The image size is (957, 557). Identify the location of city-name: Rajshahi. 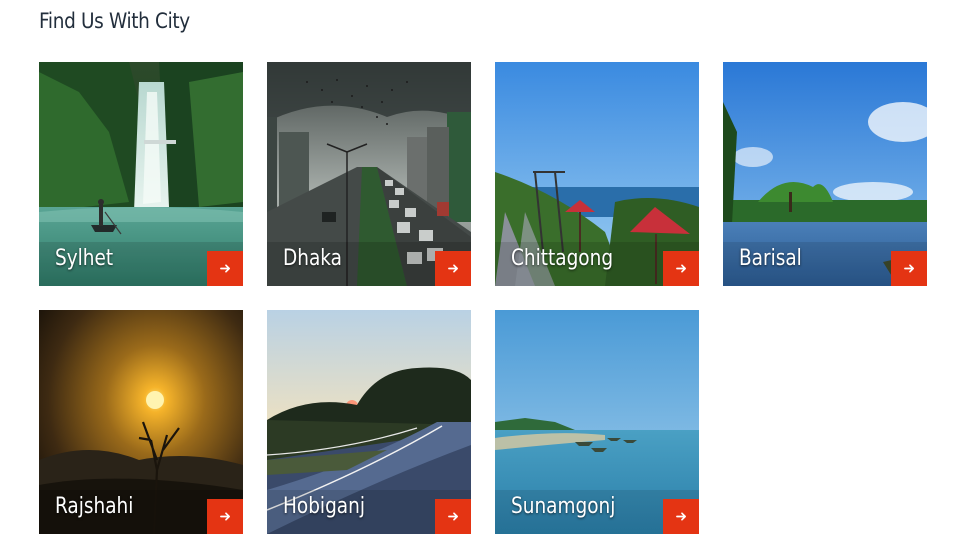
(94, 506).